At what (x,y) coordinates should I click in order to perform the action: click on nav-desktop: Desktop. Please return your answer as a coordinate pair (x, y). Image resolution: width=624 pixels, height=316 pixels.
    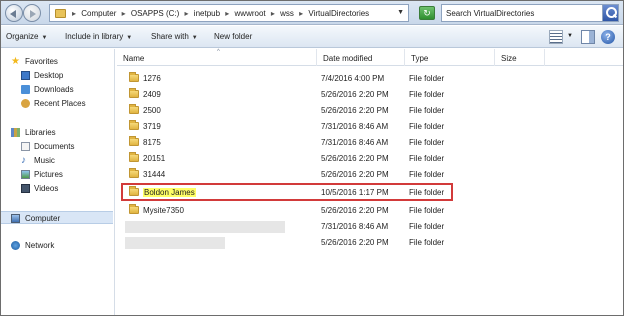
    Looking at the image, I should click on (57, 75).